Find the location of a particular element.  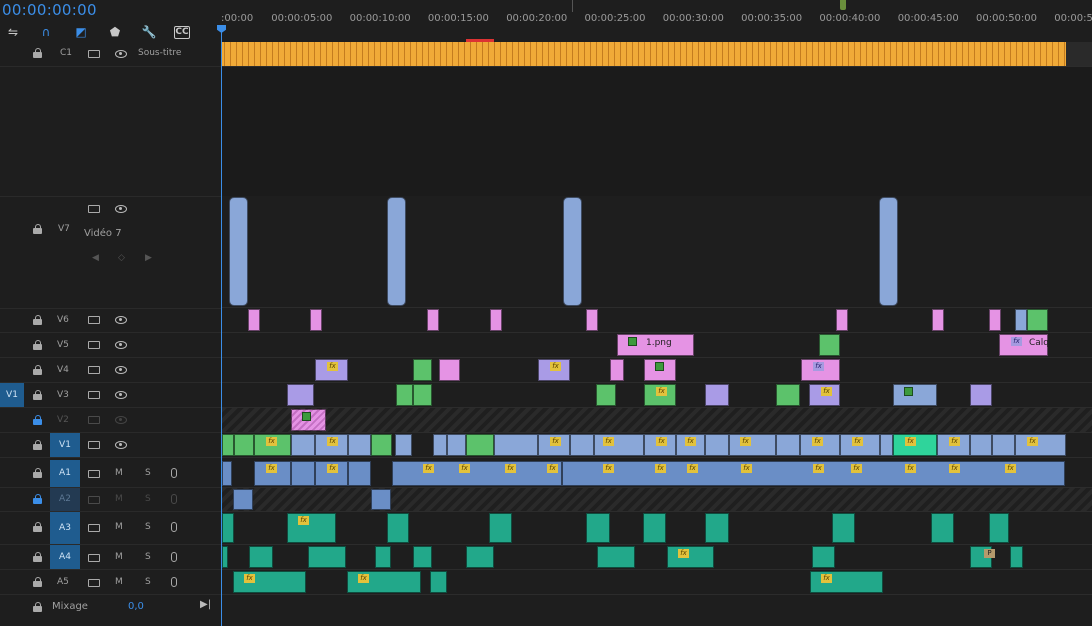

skip-to-end-icon: ▶| is located at coordinates (205, 604).